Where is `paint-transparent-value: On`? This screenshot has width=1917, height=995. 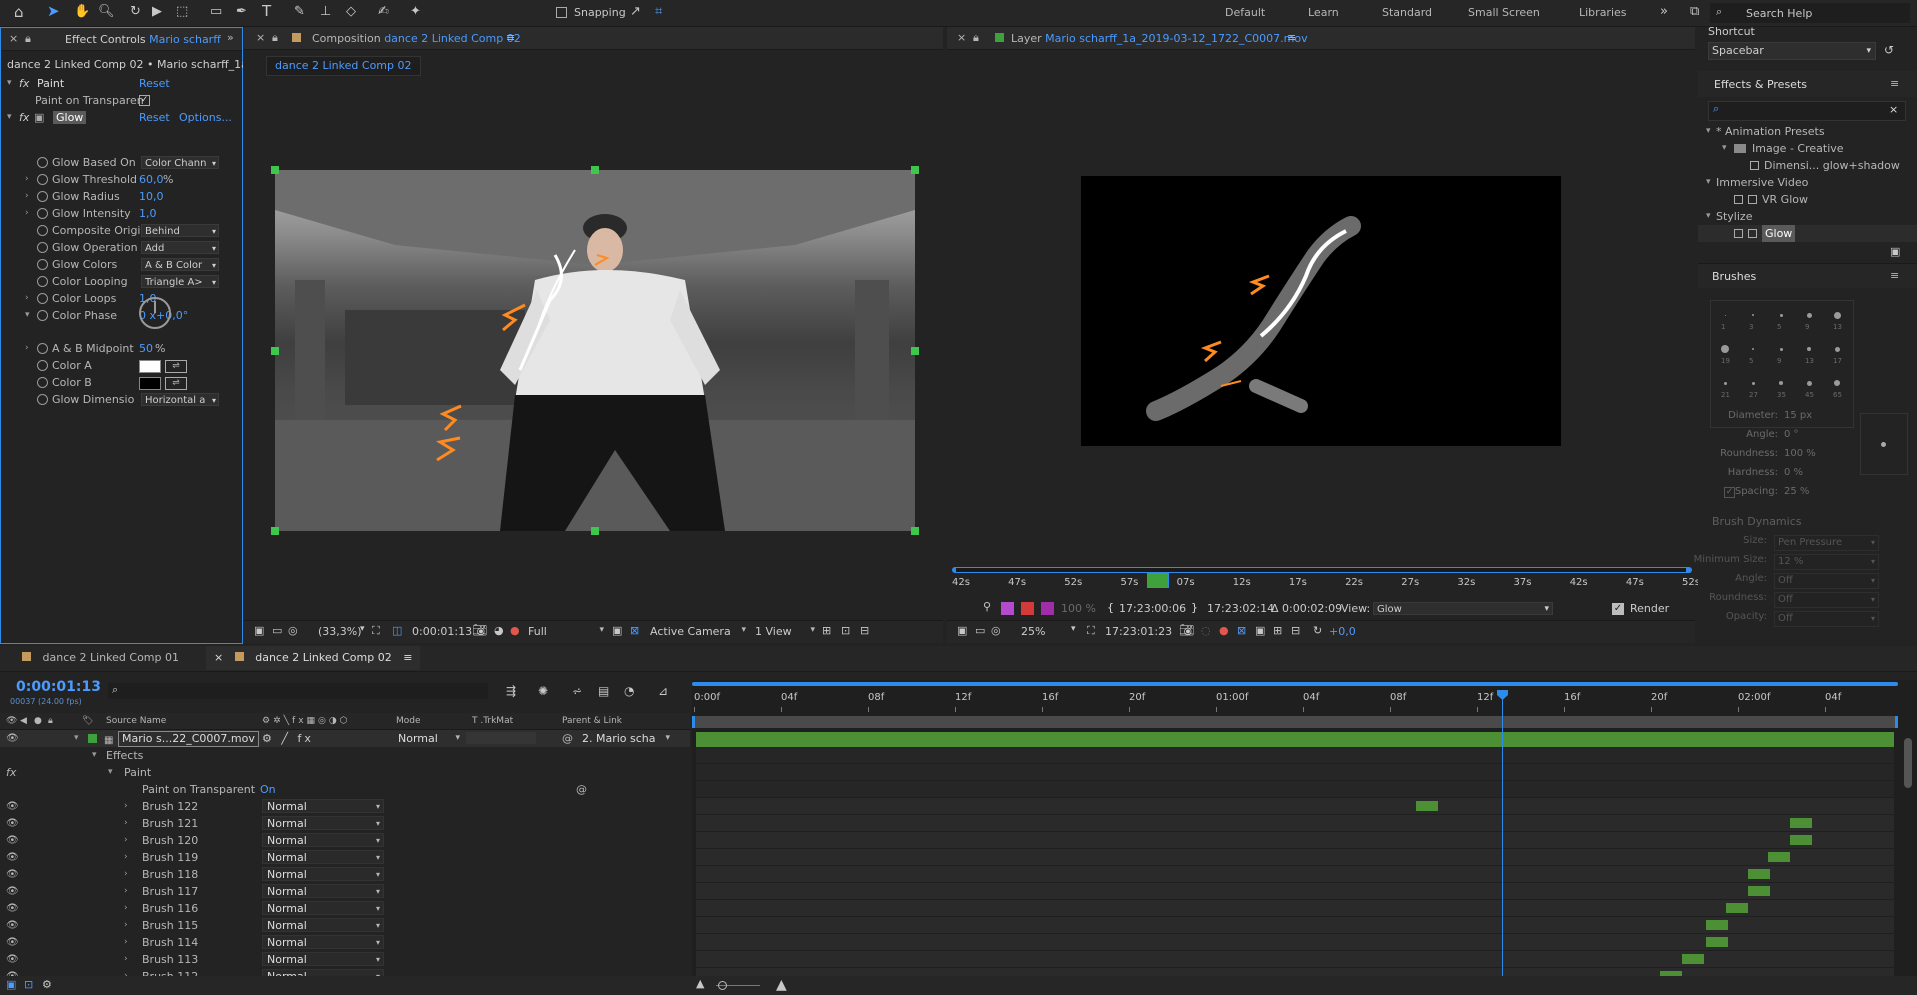 paint-transparent-value: On is located at coordinates (268, 789).